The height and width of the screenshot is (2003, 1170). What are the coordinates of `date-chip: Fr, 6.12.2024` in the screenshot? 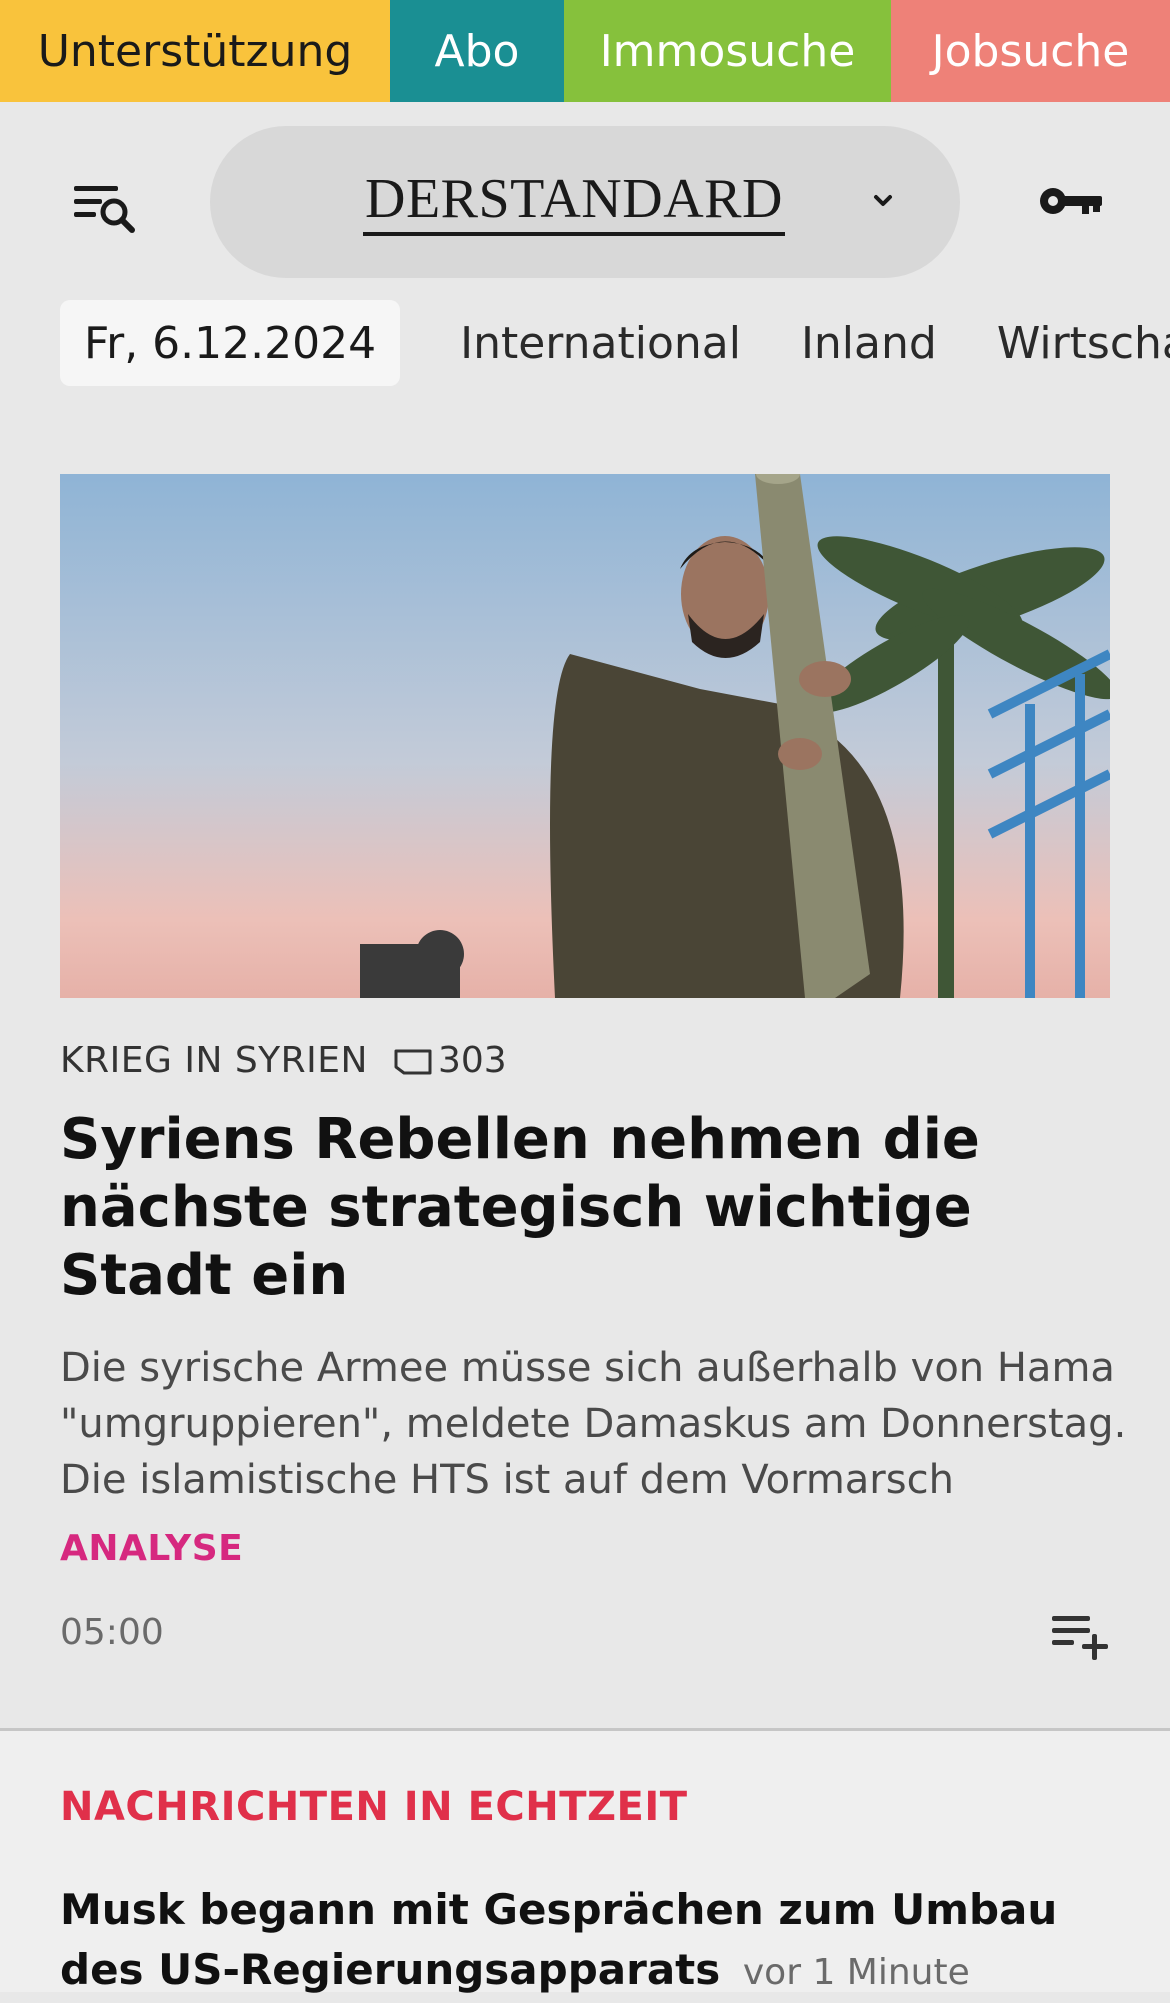 It's located at (230, 343).